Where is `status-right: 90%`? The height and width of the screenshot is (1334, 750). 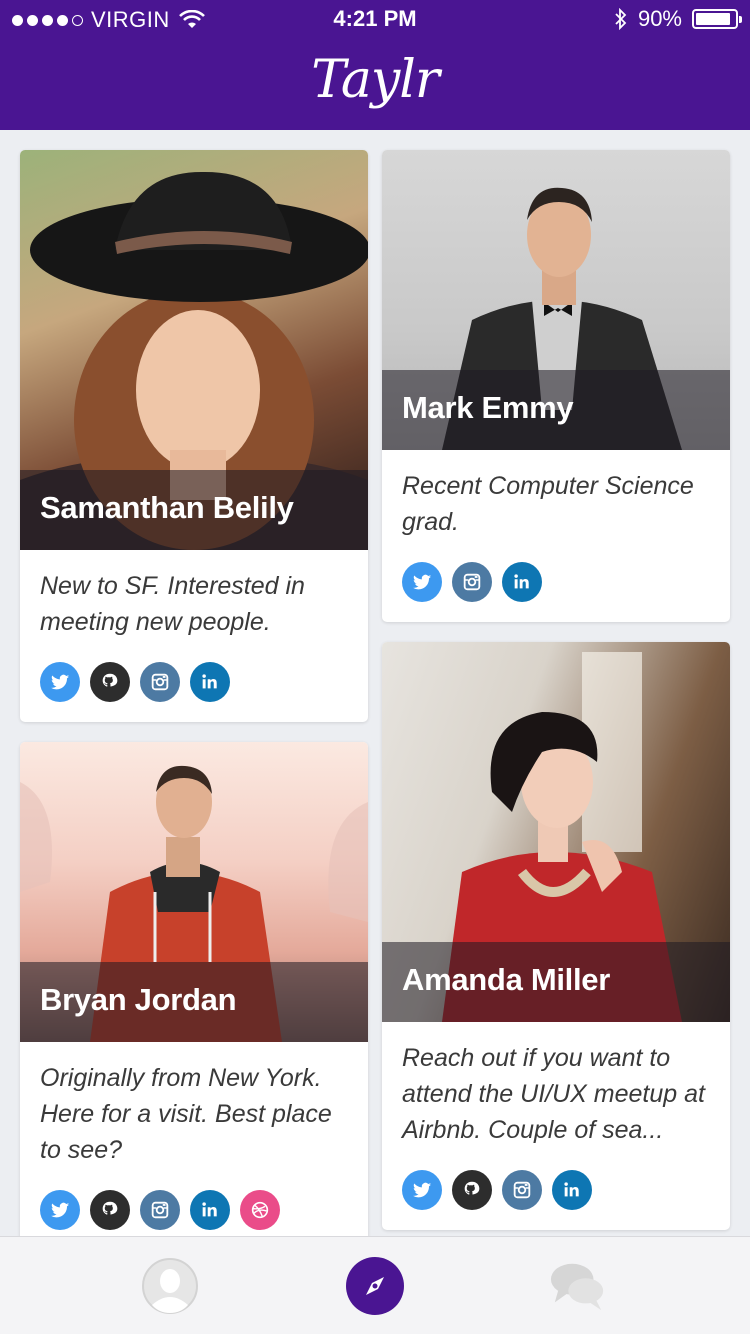
status-right: 90% is located at coordinates (678, 19).